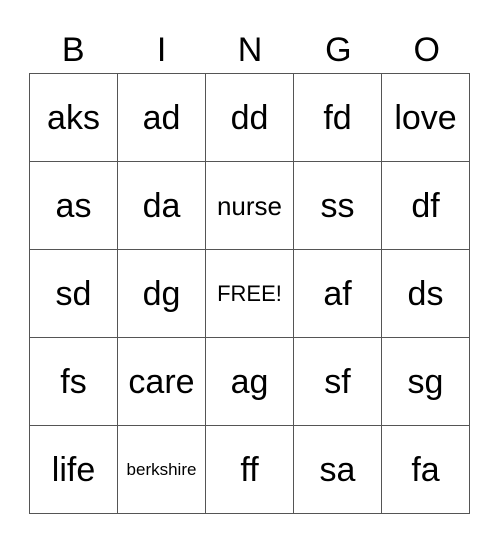  What do you see at coordinates (425, 469) in the screenshot?
I see `card-cell: fa` at bounding box center [425, 469].